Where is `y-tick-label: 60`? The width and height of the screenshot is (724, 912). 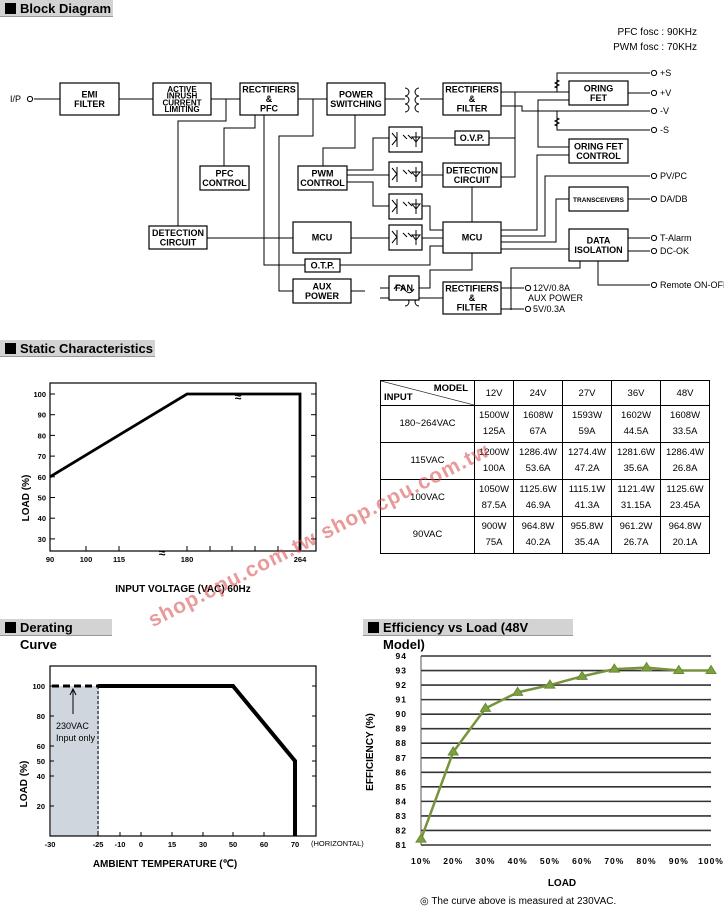 y-tick-label: 60 is located at coordinates (42, 477).